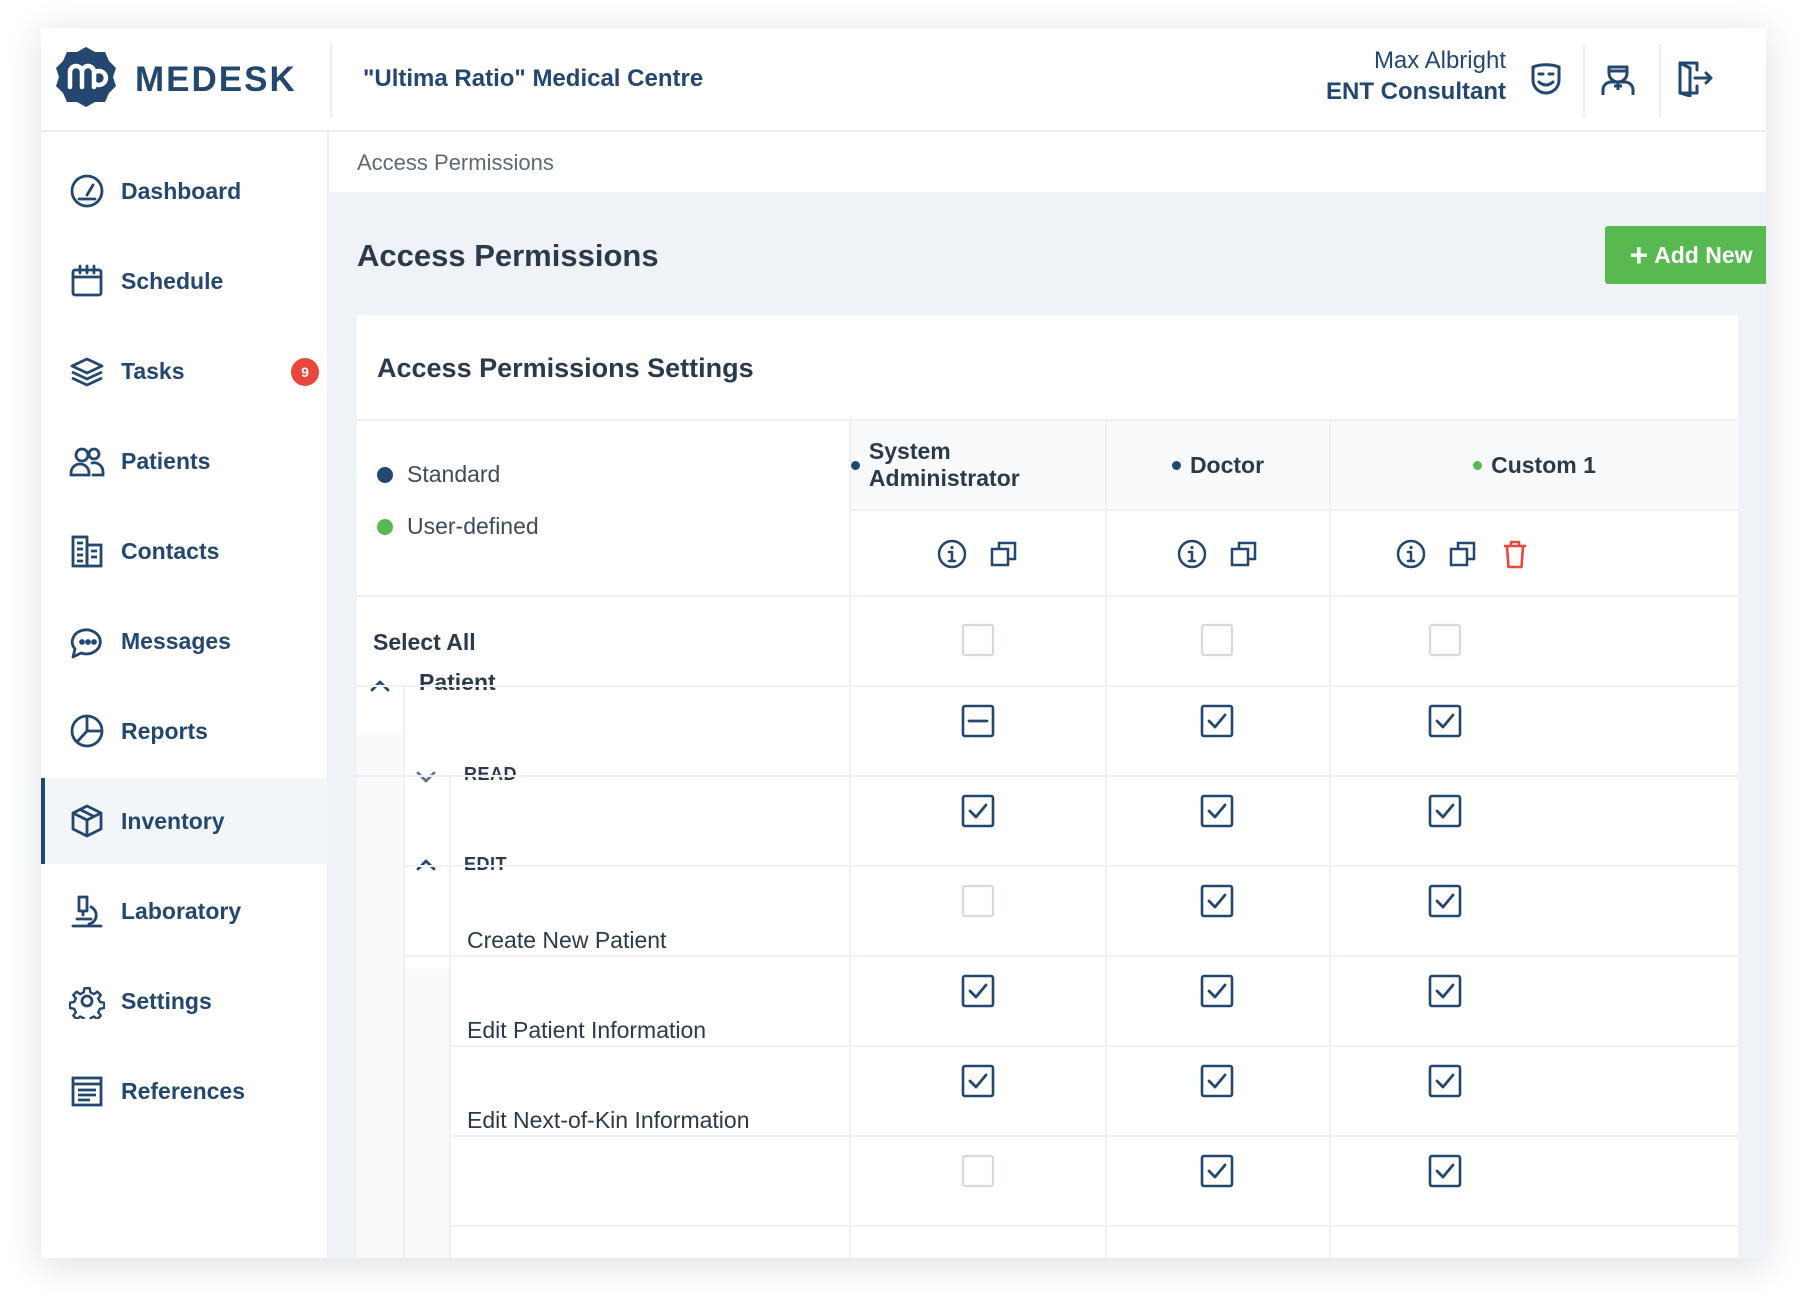  I want to click on user-info: Max Albright ENT Consultant, so click(1416, 77).